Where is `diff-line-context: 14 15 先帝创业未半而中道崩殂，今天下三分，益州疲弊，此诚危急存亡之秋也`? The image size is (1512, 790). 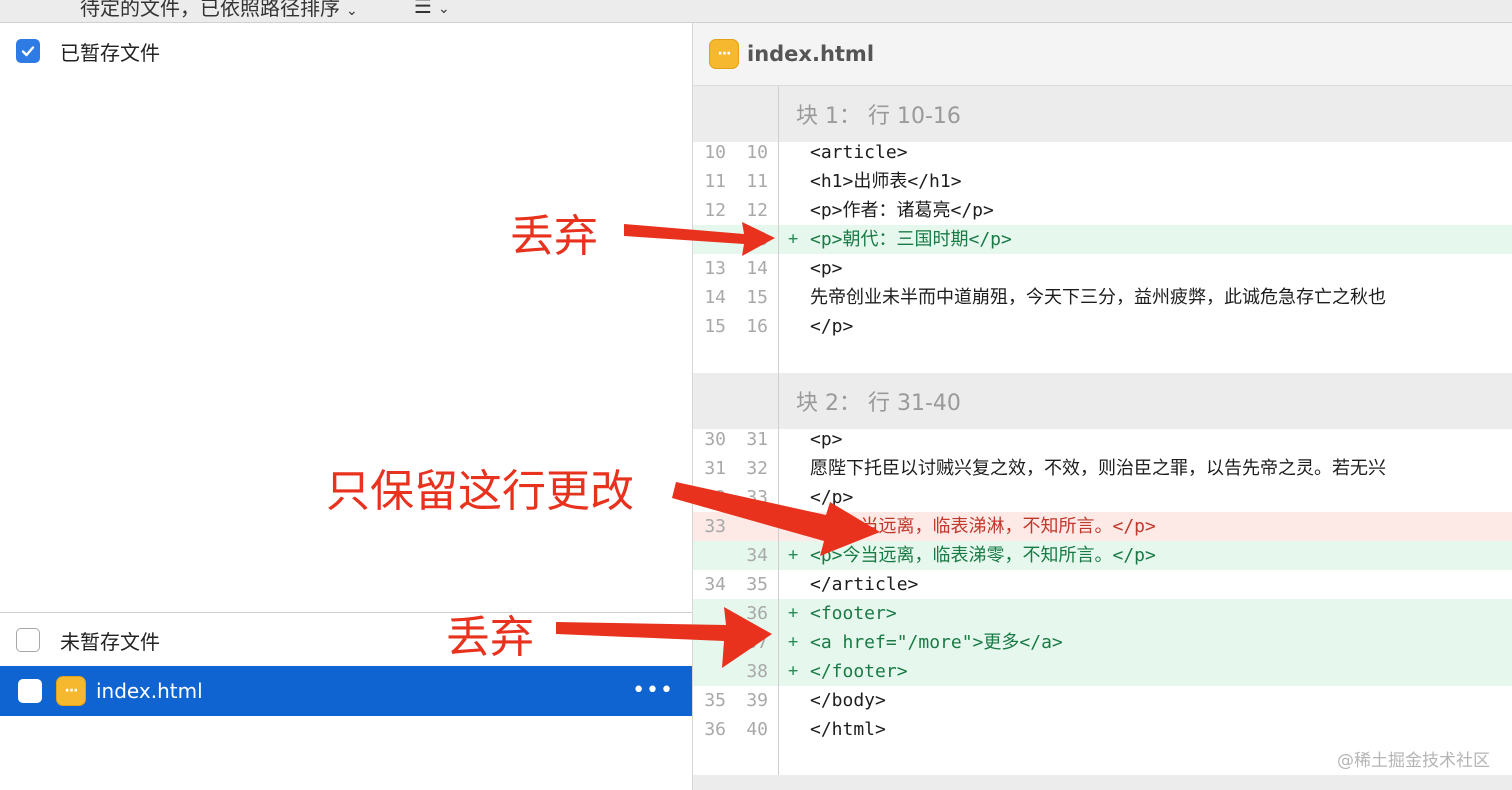 diff-line-context: 14 15 先帝创业未半而中道崩殂，今天下三分，益州疲弊，此诚危急存亡之秋也 is located at coordinates (1102, 297).